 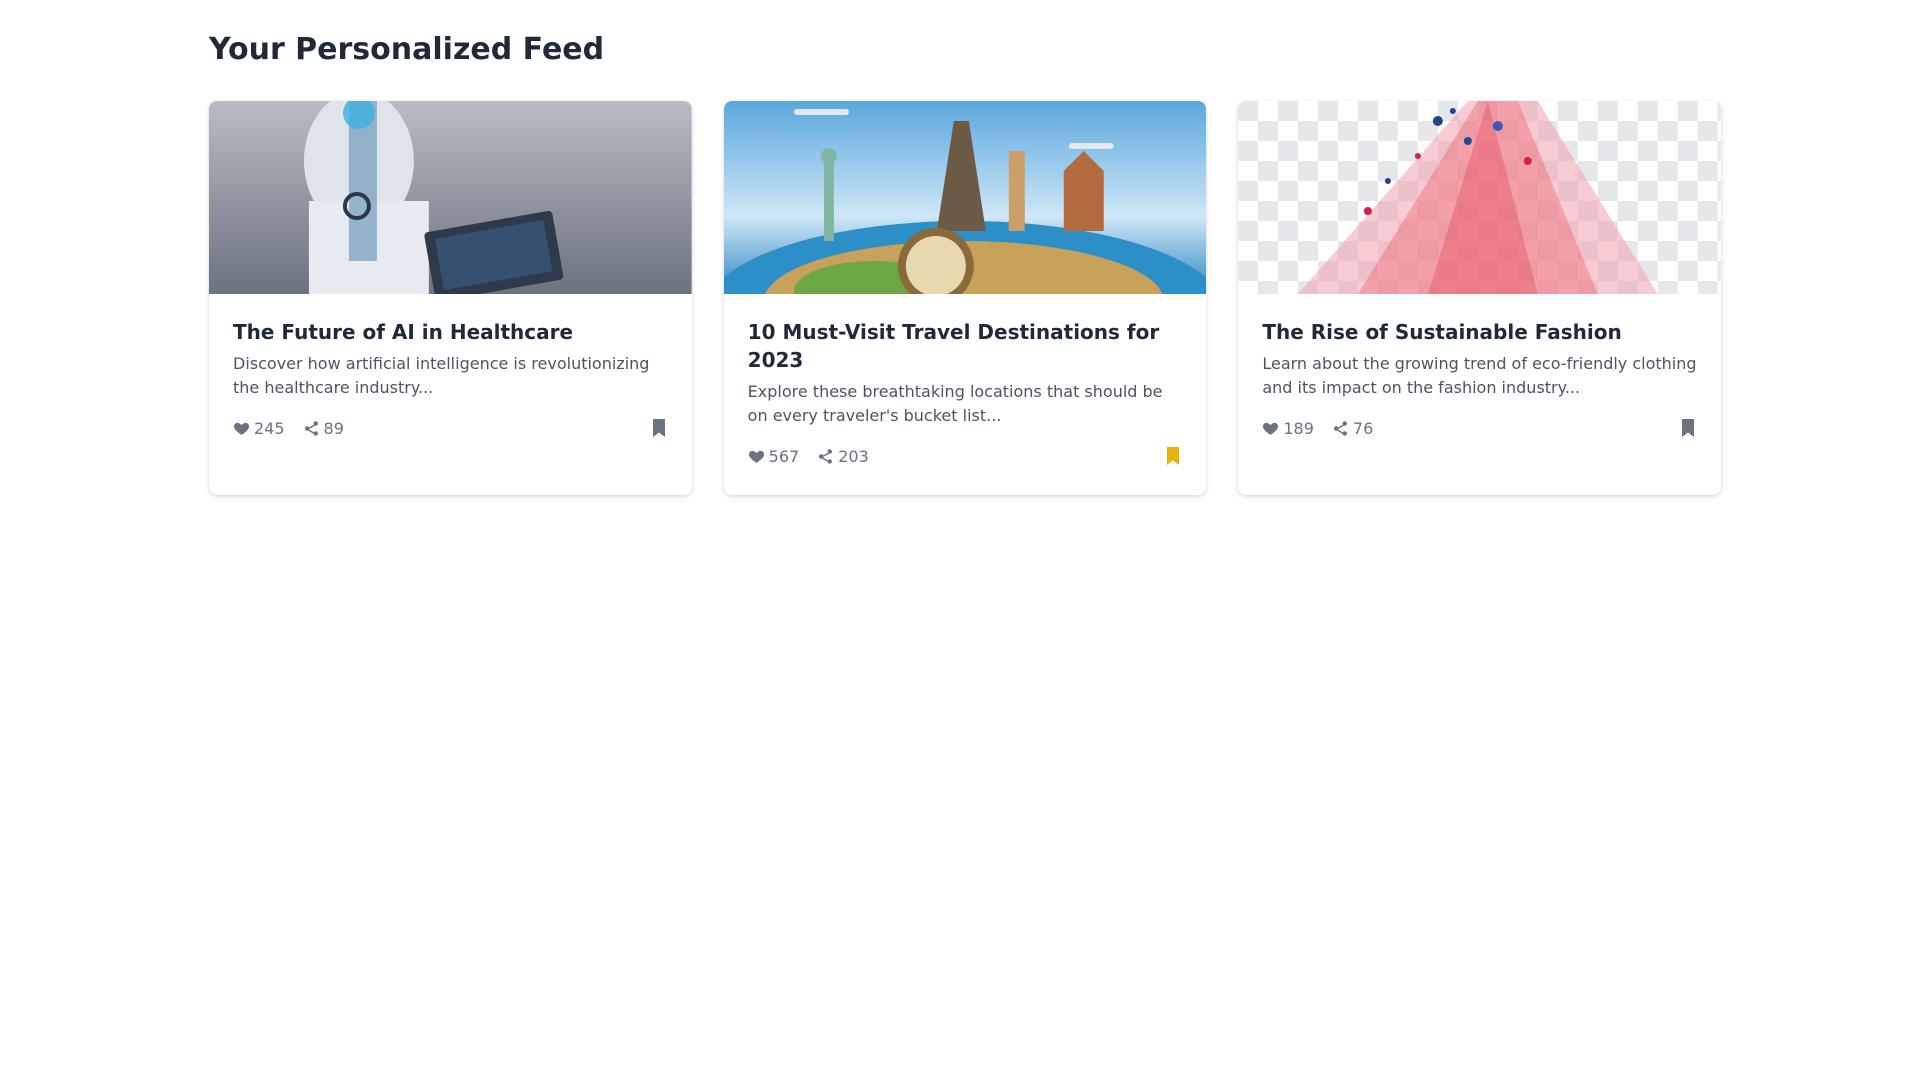 What do you see at coordinates (407, 49) in the screenshot?
I see `page-title: Your Personalized Feed` at bounding box center [407, 49].